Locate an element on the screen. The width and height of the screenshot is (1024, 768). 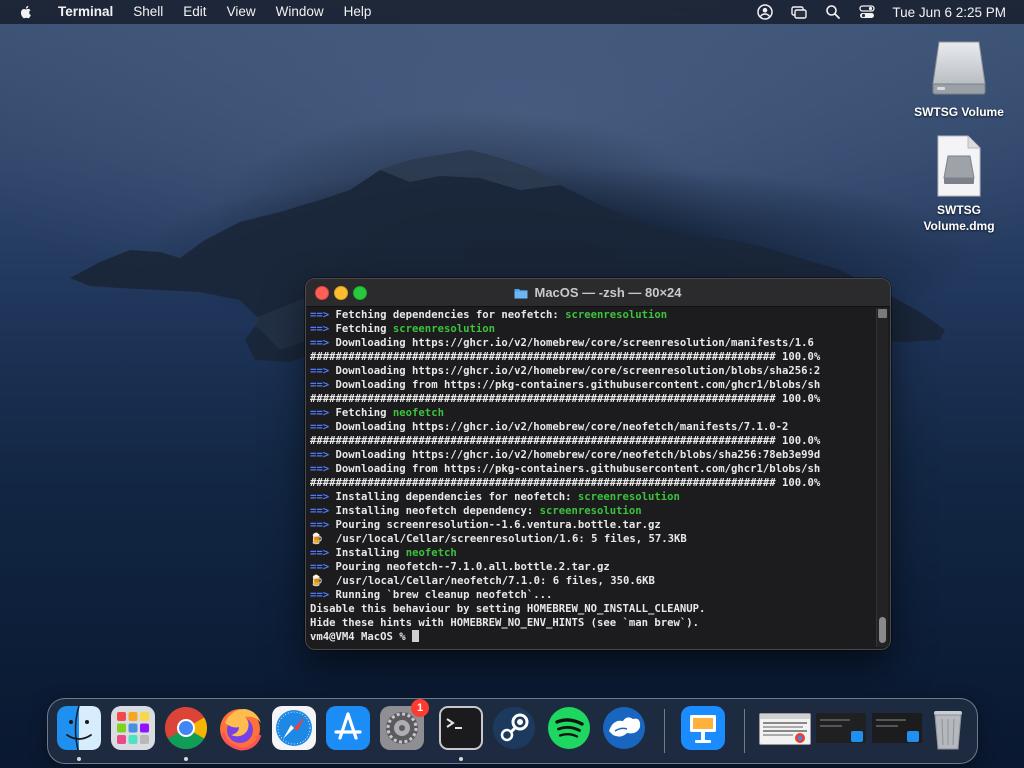
openoffice-icon is located at coordinates (624, 728).